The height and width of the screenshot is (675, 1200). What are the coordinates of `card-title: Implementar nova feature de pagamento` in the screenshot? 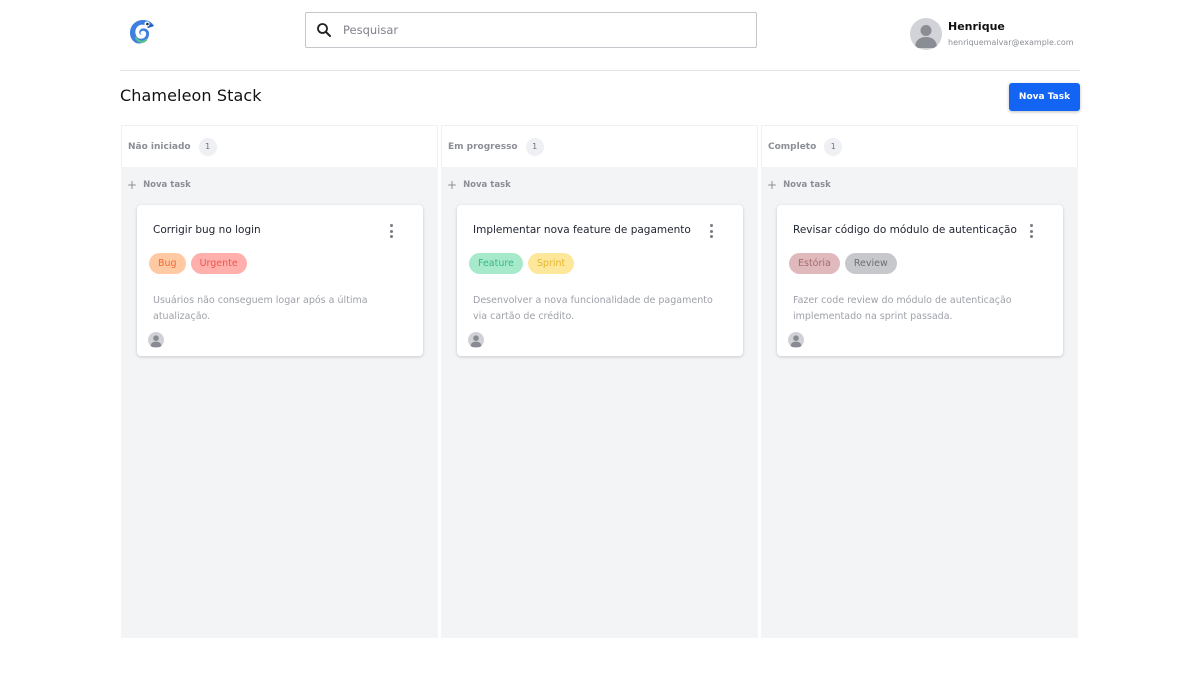 It's located at (582, 230).